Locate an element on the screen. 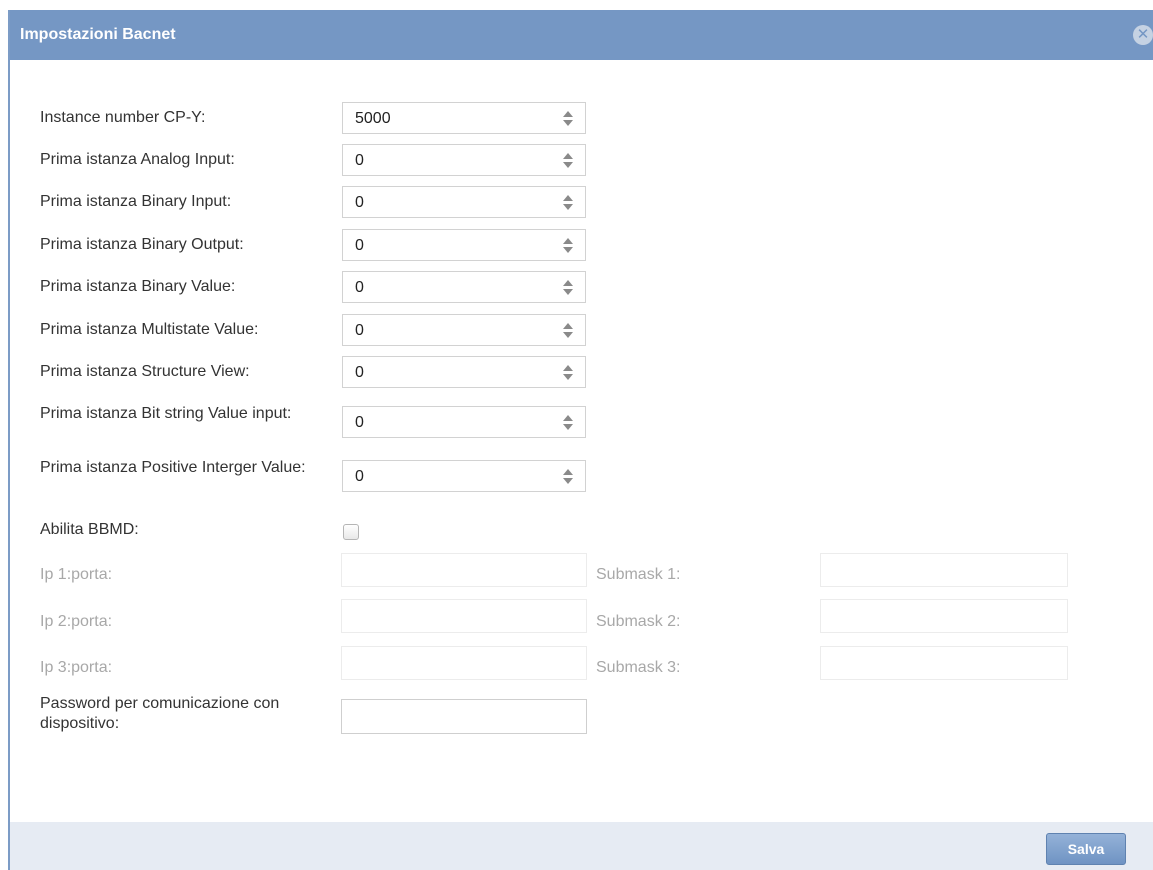 The width and height of the screenshot is (1153, 870). ip2-input is located at coordinates (464, 616).